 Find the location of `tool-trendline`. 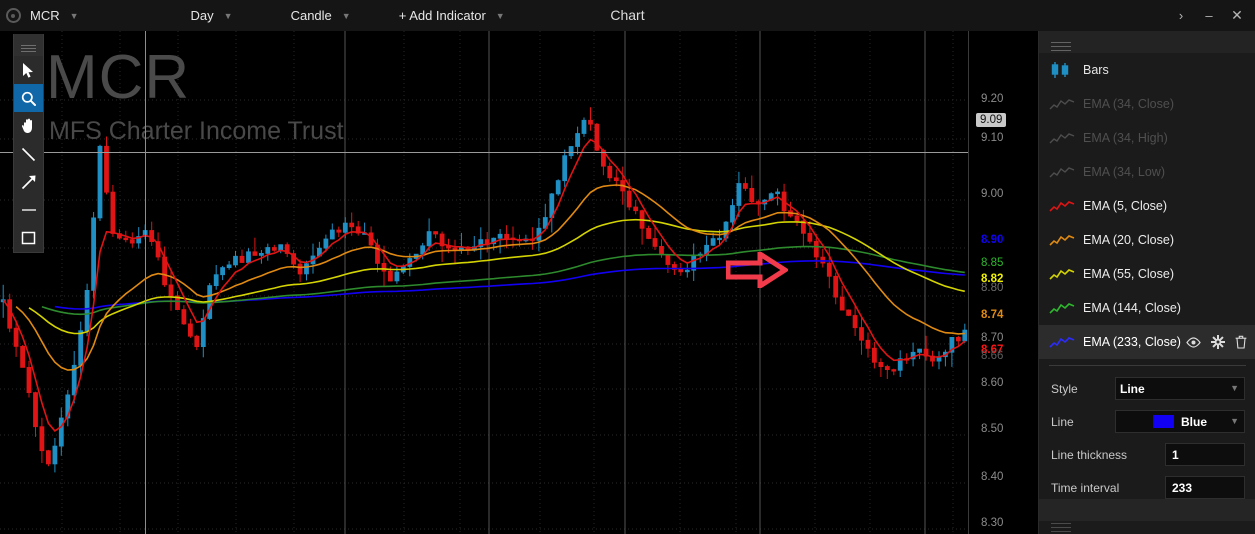

tool-trendline is located at coordinates (28, 154).